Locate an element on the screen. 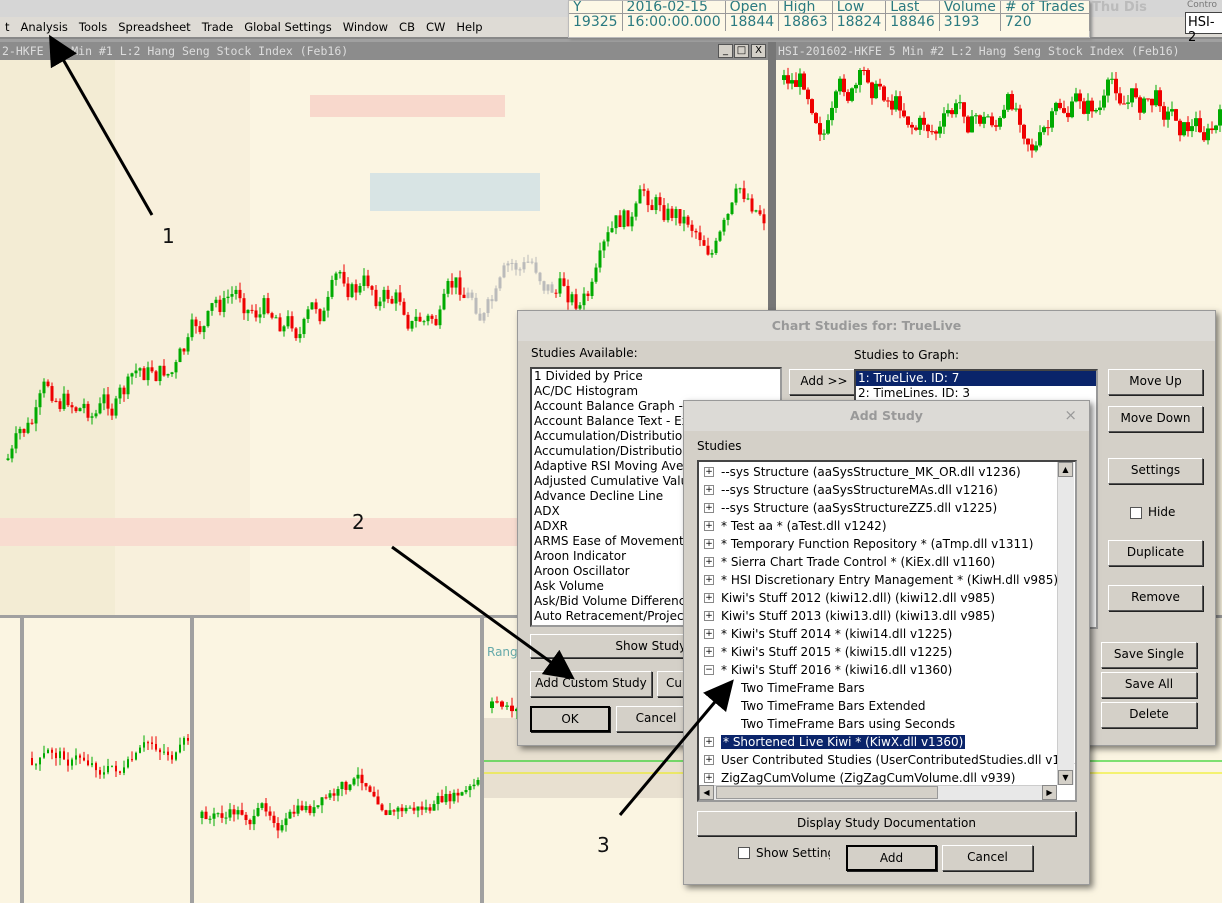  scroll-down-icon: ▼ is located at coordinates (1065, 777).